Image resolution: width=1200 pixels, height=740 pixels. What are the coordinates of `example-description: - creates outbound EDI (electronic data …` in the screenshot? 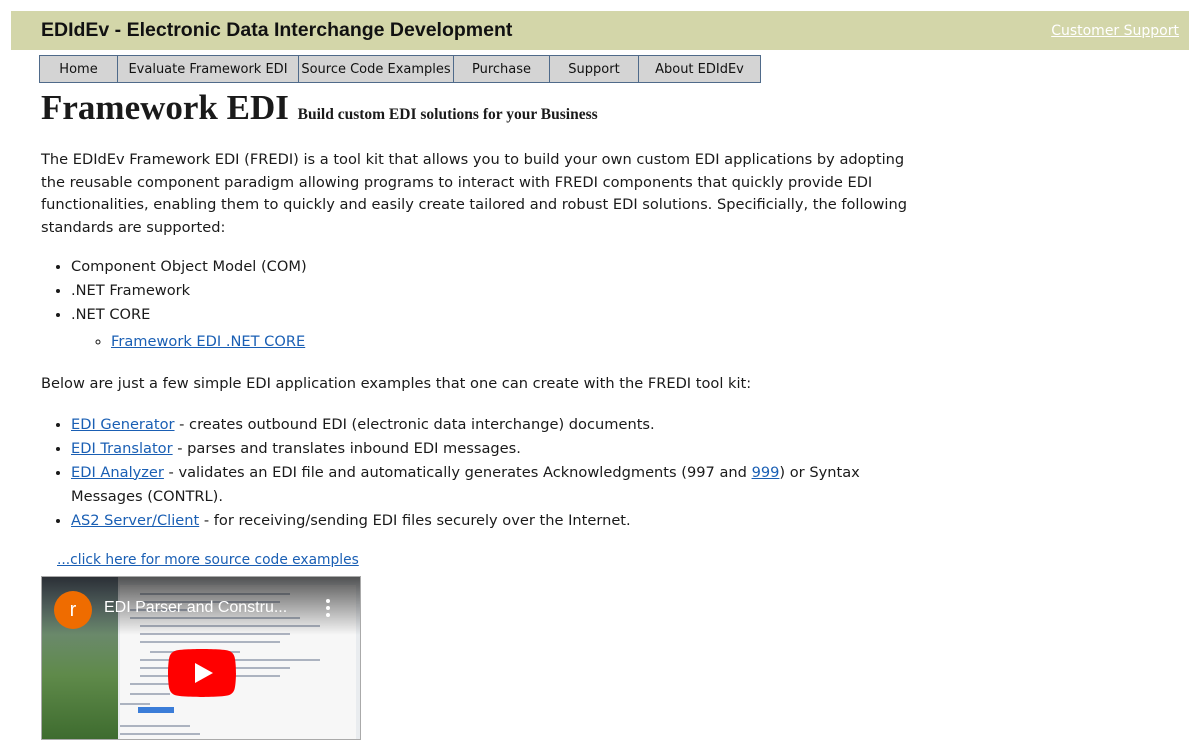 It's located at (414, 424).